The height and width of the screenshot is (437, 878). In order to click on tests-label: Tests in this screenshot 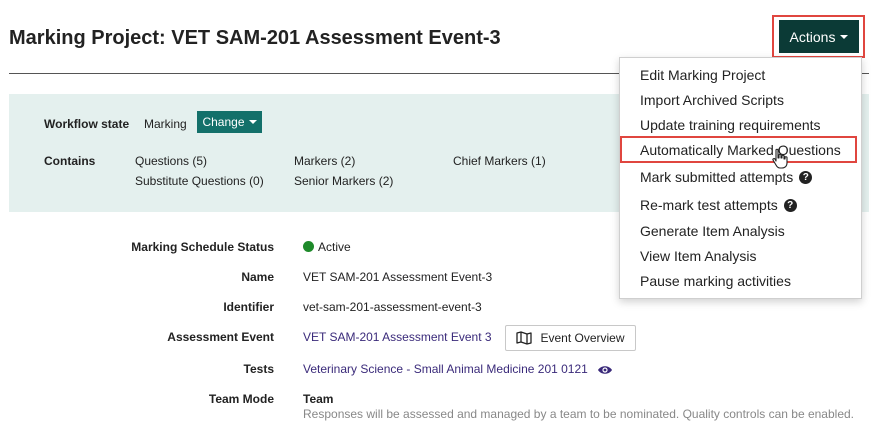, I will do `click(258, 369)`.